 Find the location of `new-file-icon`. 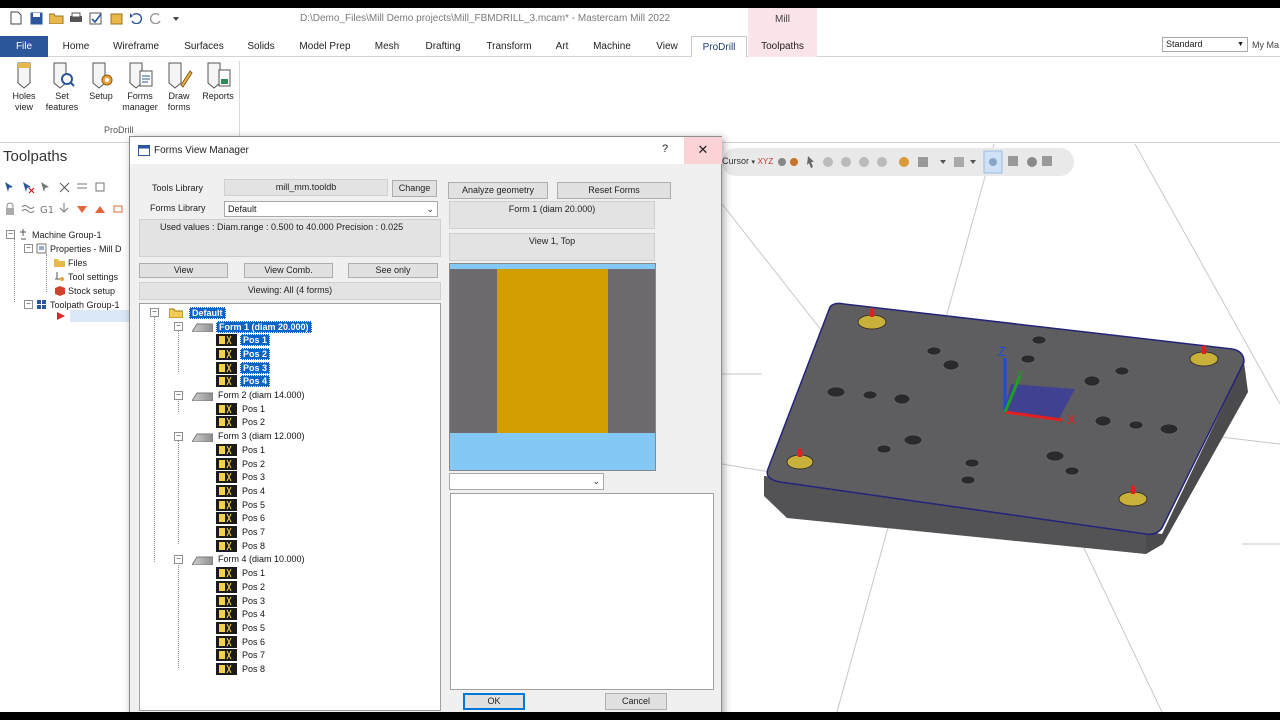

new-file-icon is located at coordinates (16, 18).